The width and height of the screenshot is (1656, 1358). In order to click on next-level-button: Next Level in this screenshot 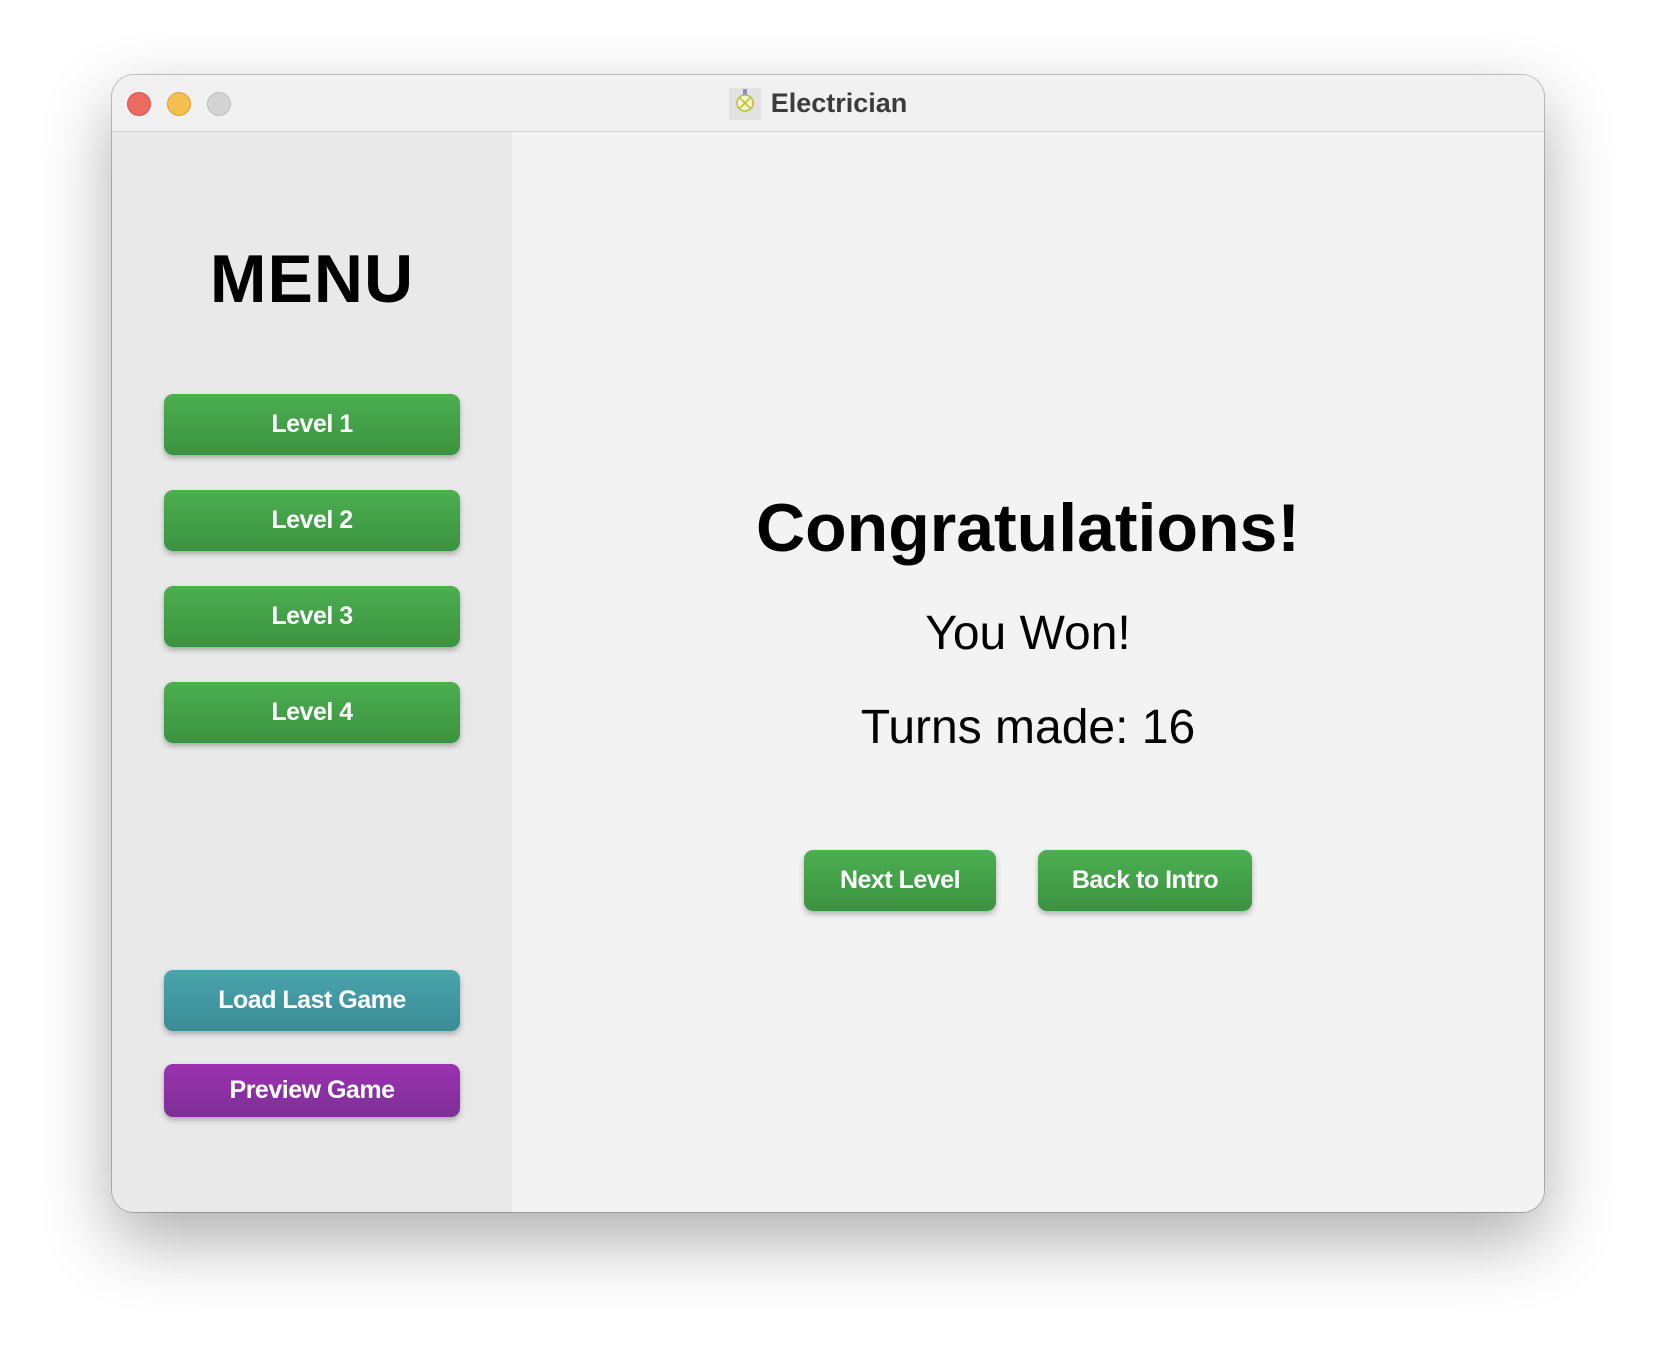, I will do `click(900, 880)`.